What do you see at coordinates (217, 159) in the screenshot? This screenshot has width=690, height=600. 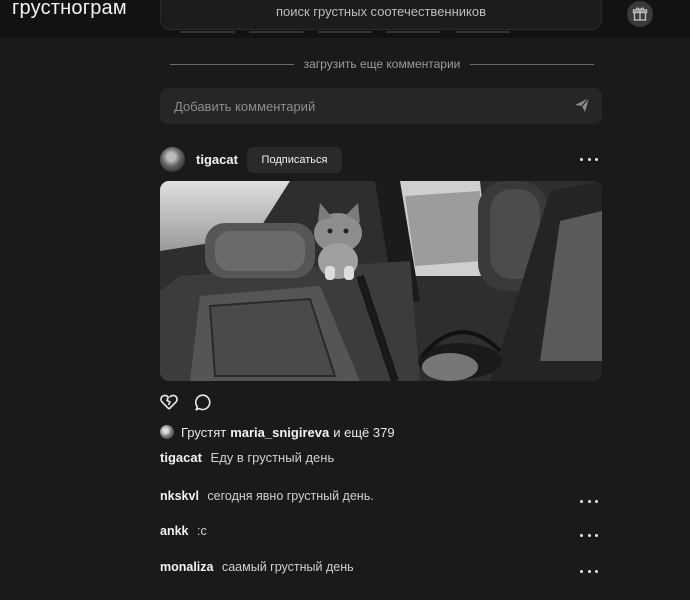 I see `post-author: tigacat` at bounding box center [217, 159].